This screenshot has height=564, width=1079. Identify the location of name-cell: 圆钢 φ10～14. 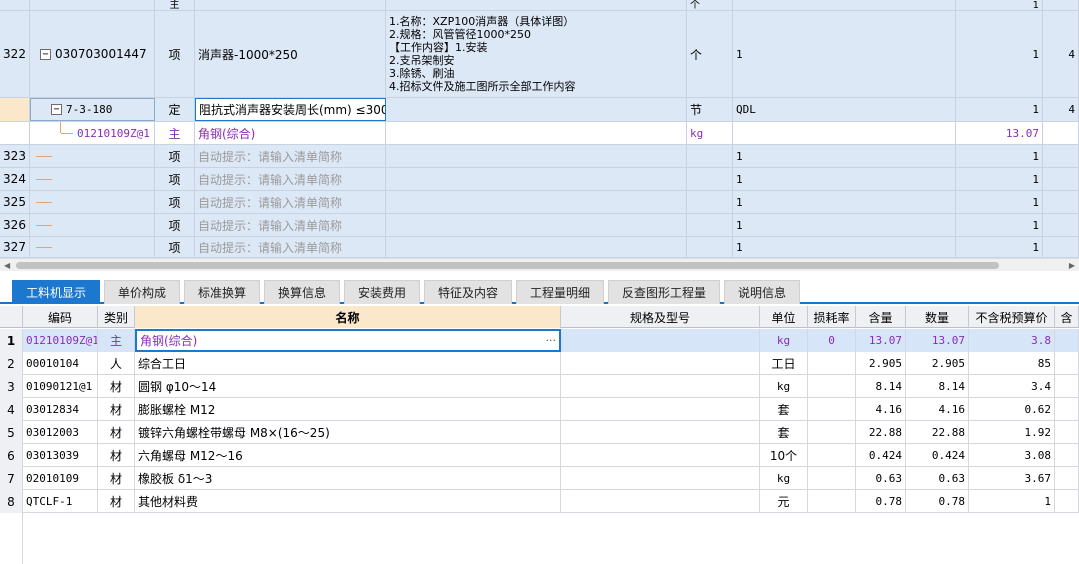
(348, 386).